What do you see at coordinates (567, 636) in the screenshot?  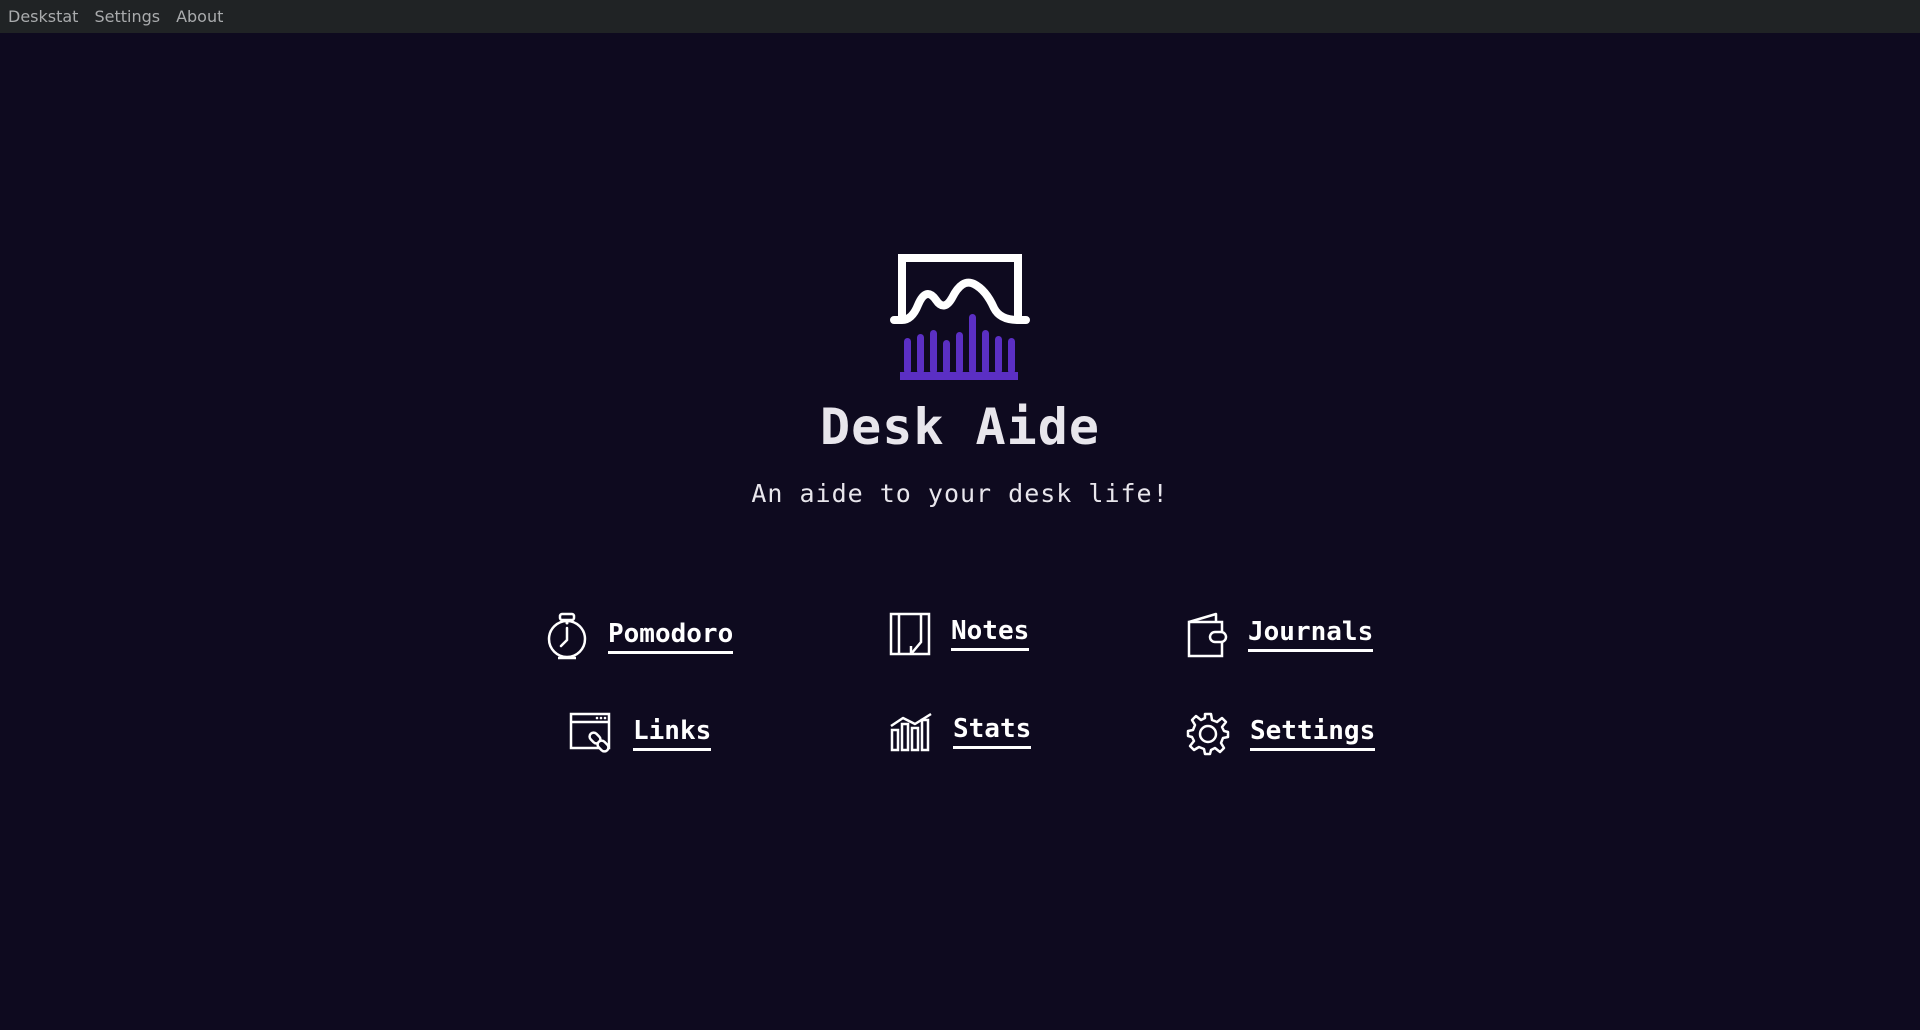 I see `stopwatch-icon` at bounding box center [567, 636].